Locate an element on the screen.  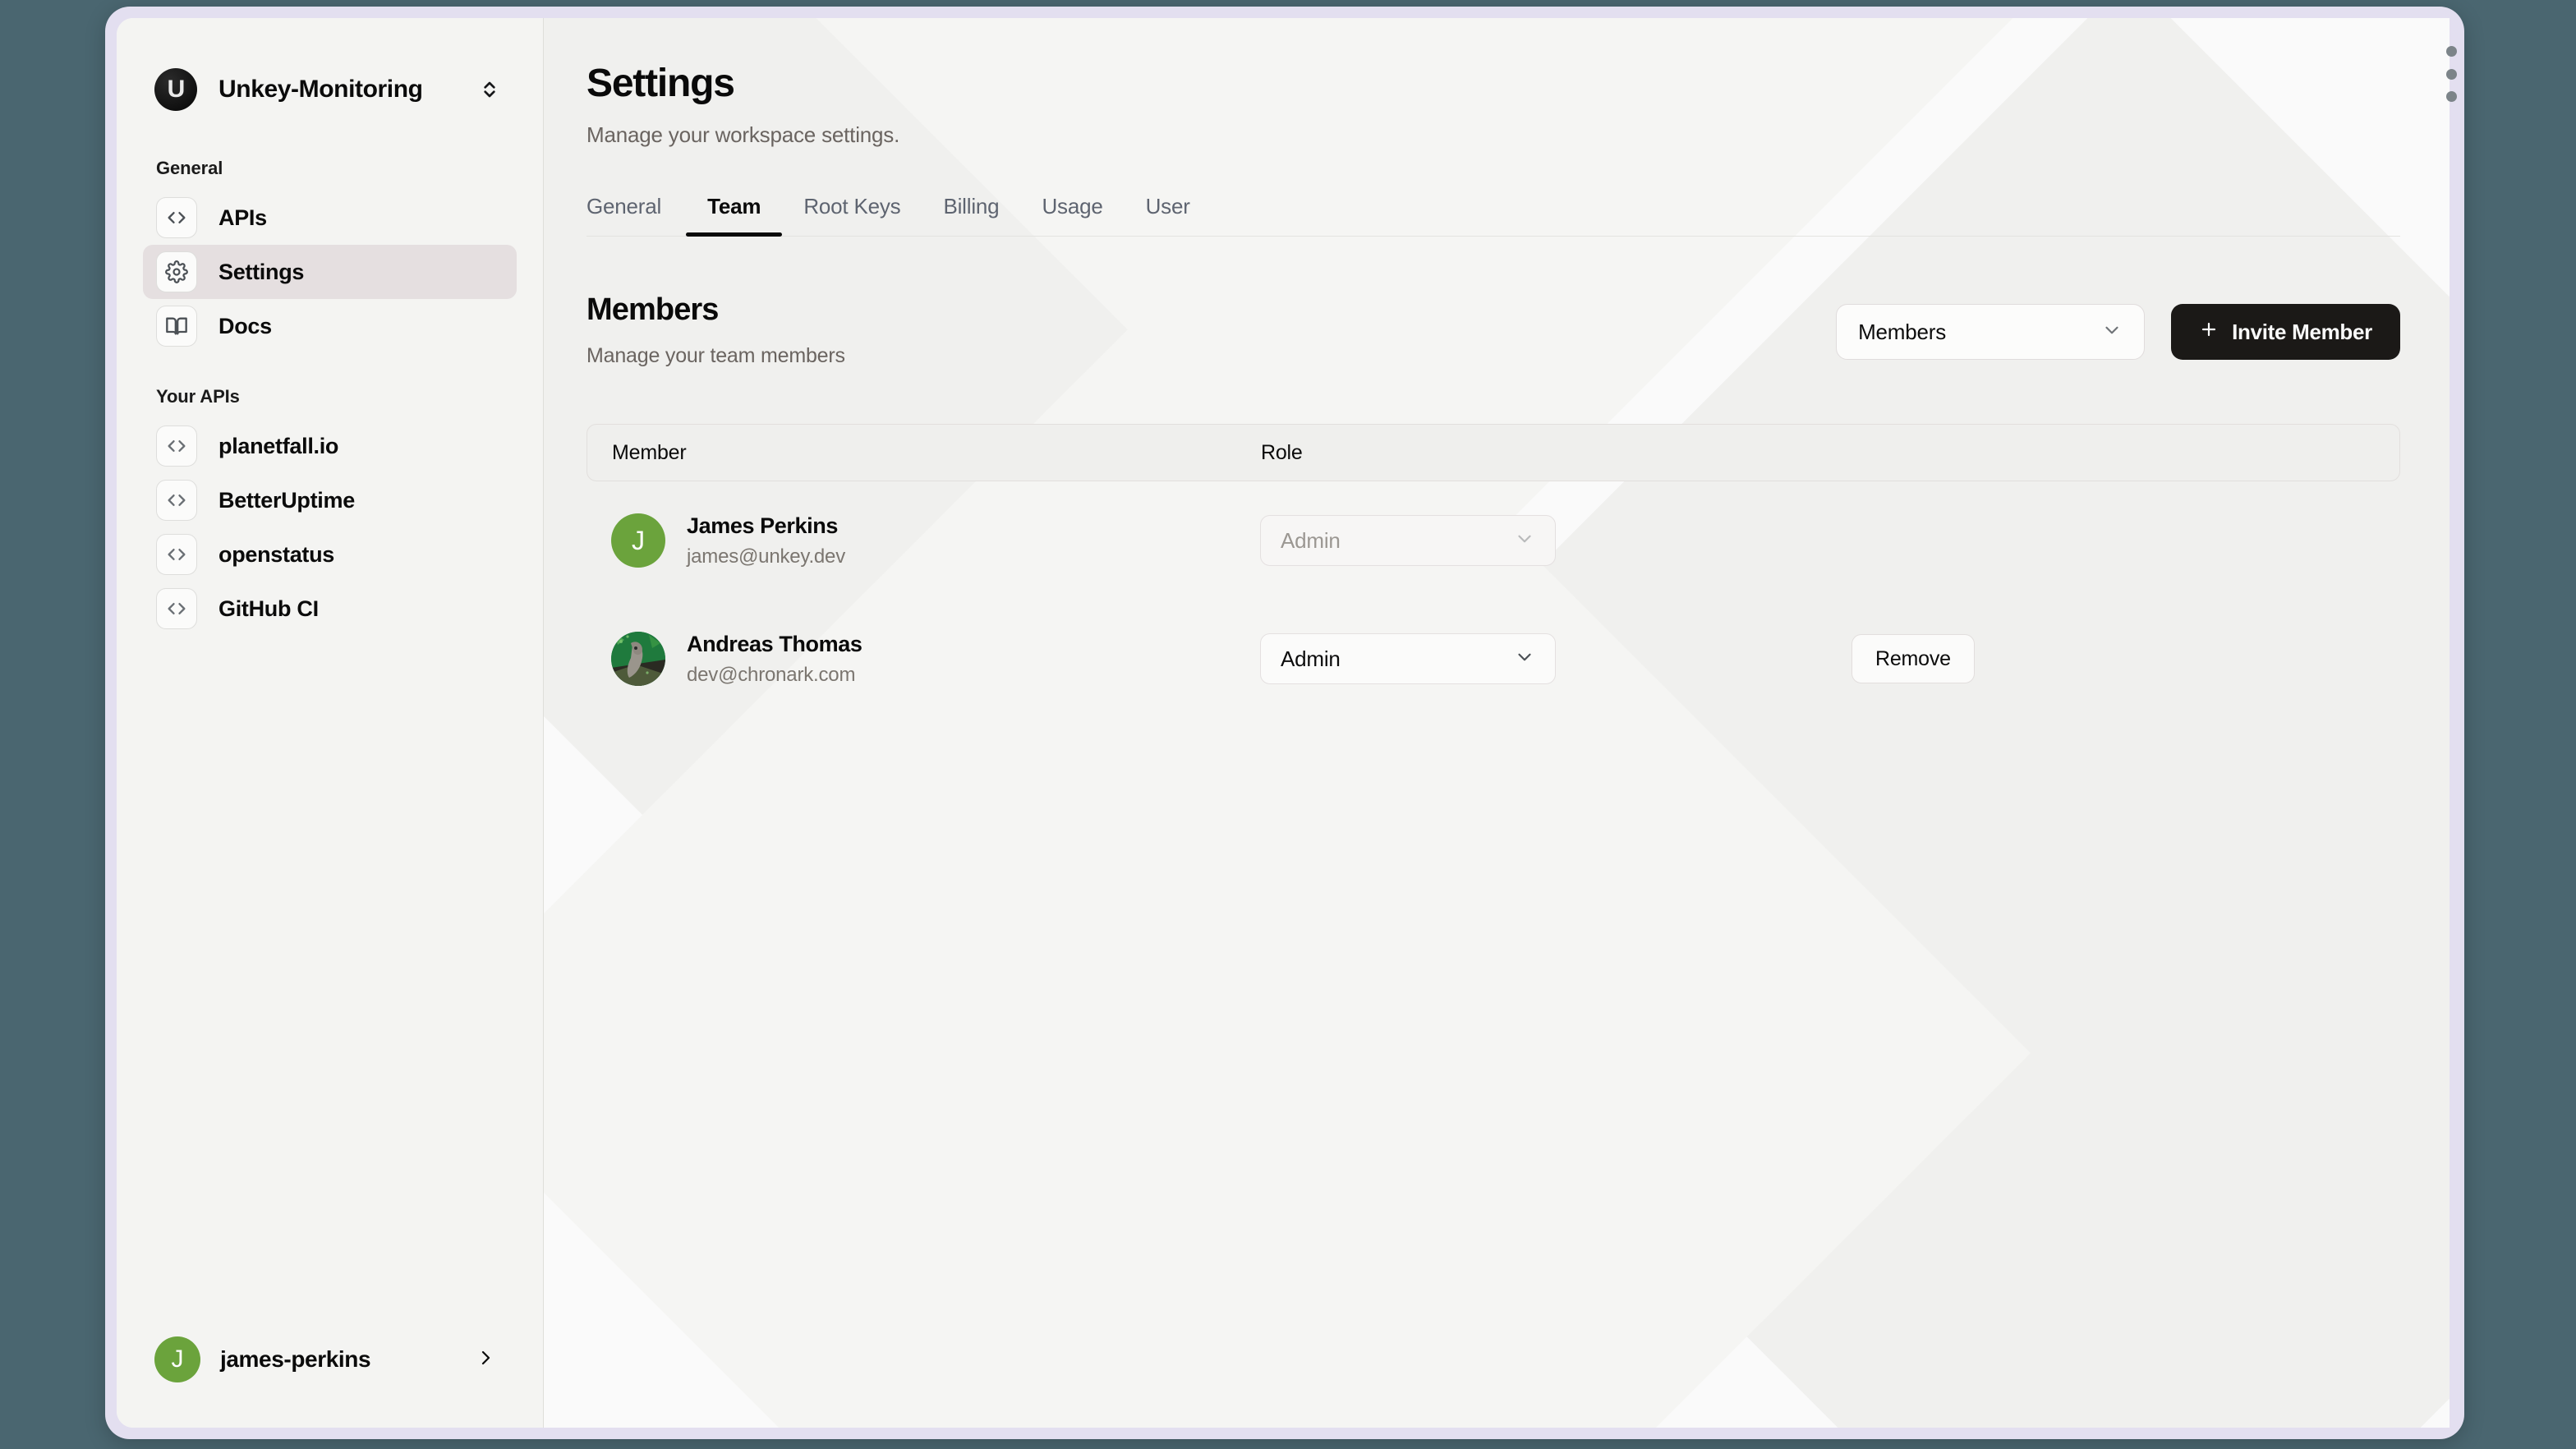
tab-user: User is located at coordinates (1169, 215).